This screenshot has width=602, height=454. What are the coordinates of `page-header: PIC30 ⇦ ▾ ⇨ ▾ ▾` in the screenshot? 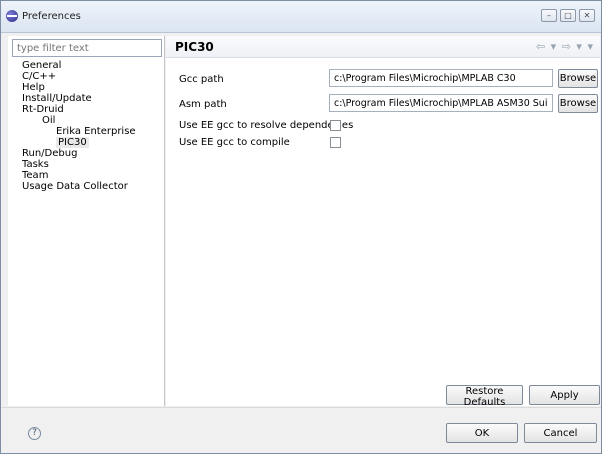 It's located at (383, 47).